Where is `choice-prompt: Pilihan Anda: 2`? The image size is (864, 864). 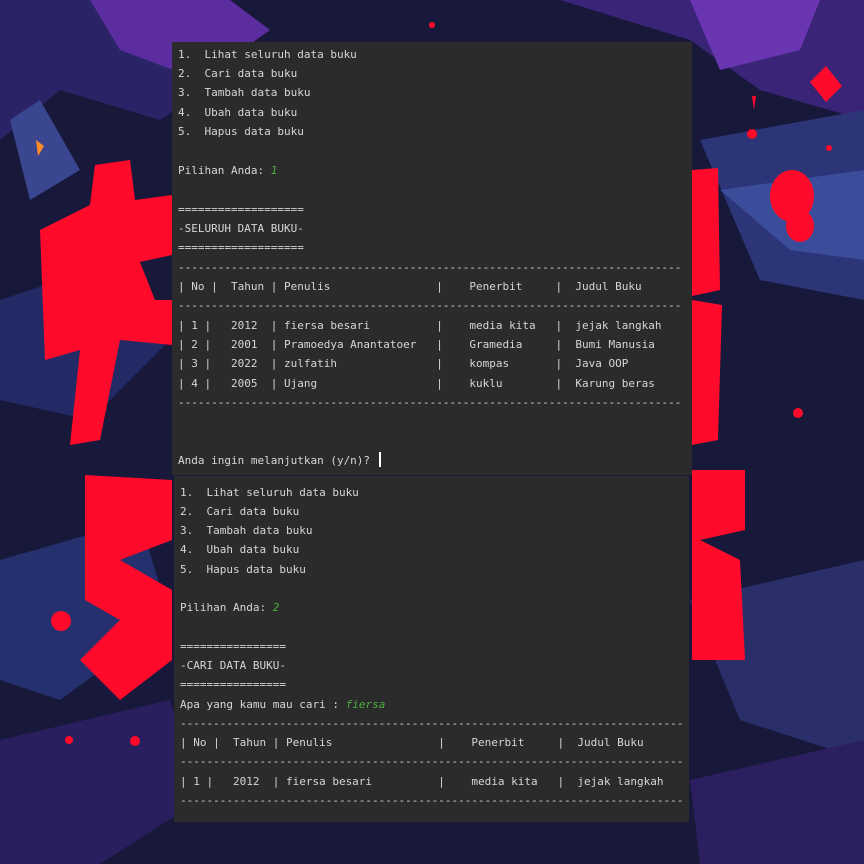 choice-prompt: Pilihan Anda: 2 is located at coordinates (229, 607).